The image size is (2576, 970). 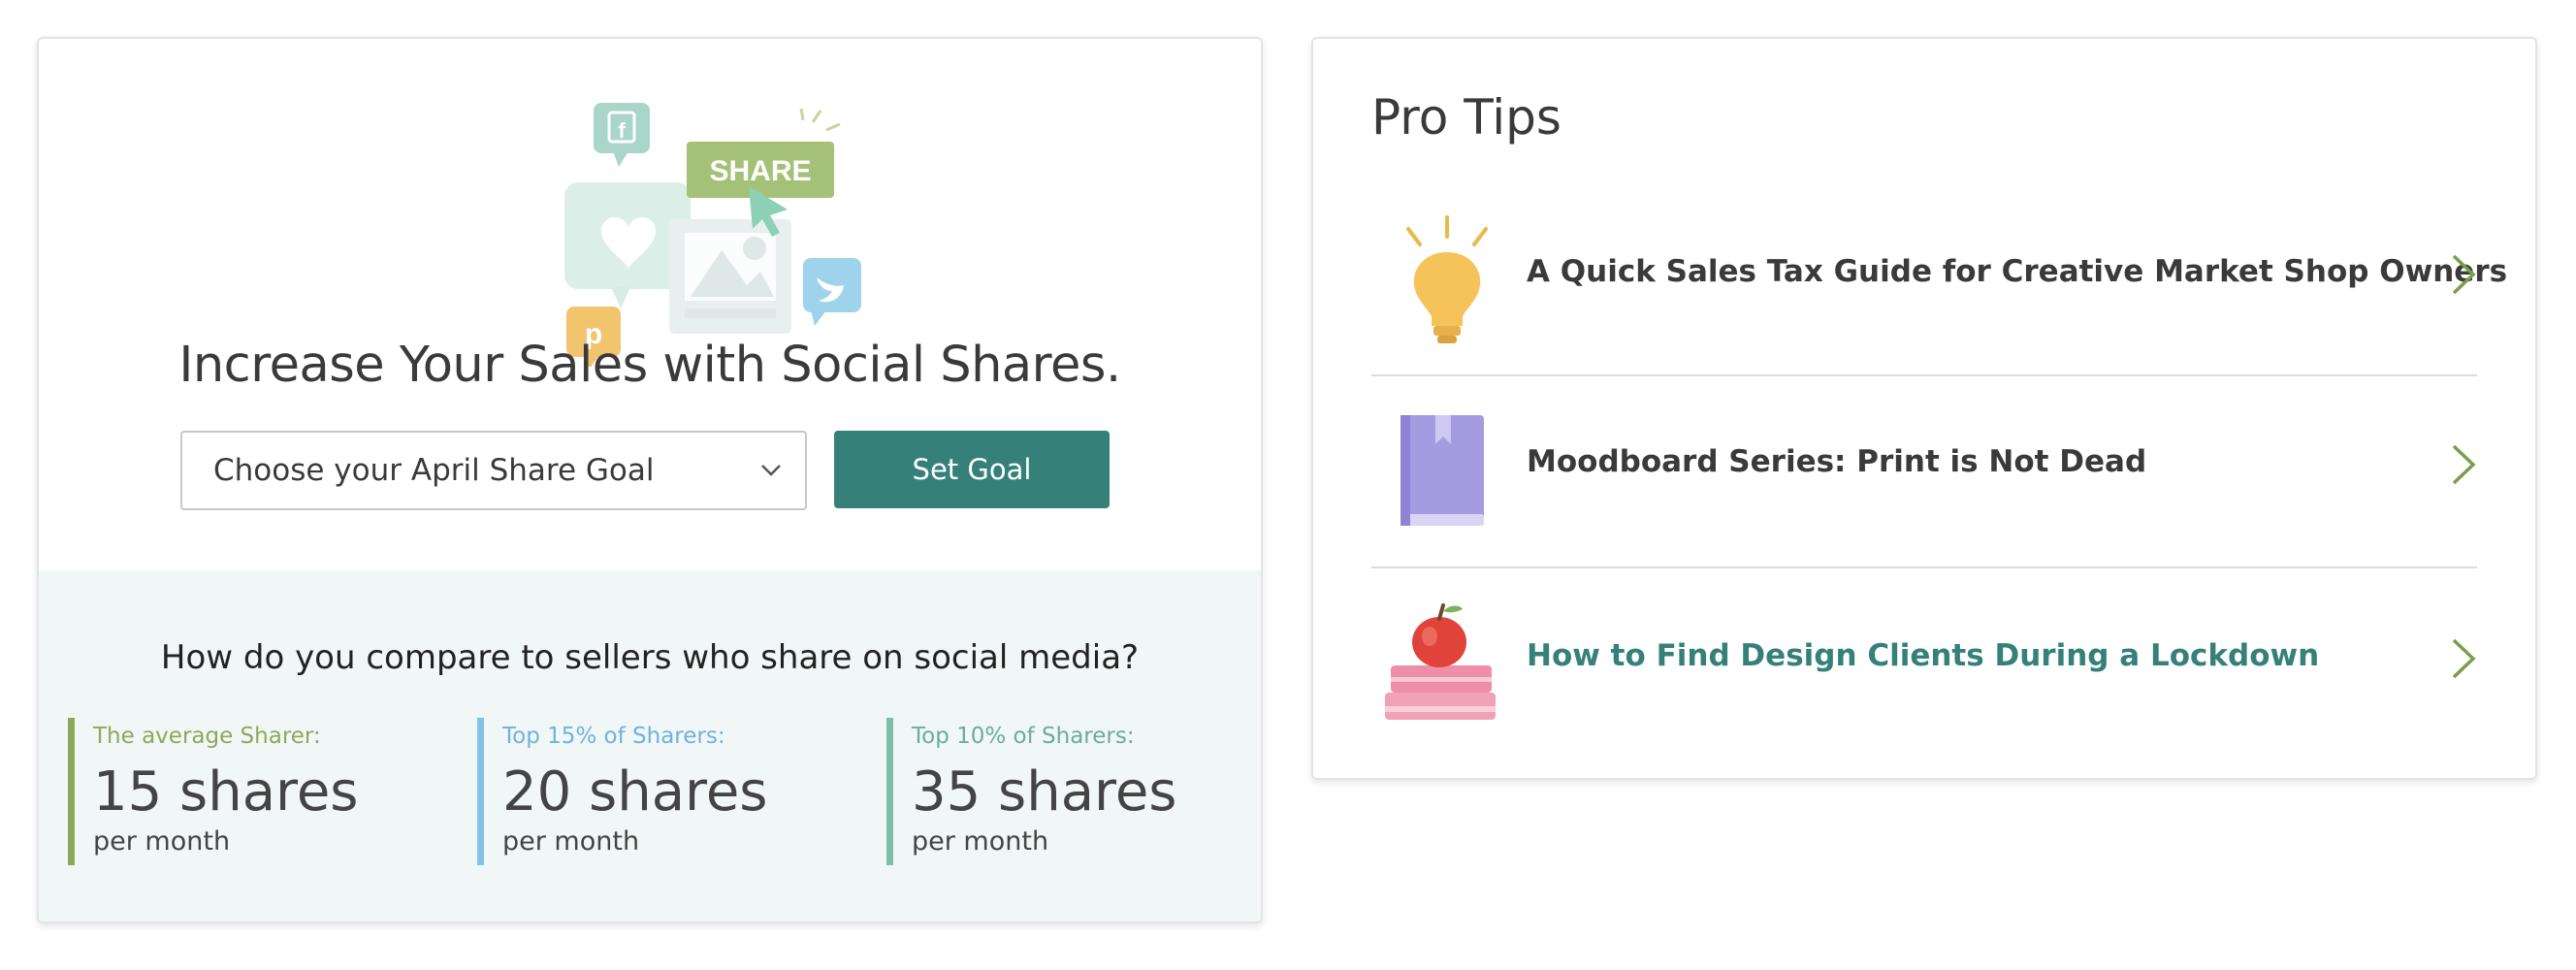 What do you see at coordinates (649, 365) in the screenshot?
I see `share-card-title: Increase Your Sales with Social Shares.` at bounding box center [649, 365].